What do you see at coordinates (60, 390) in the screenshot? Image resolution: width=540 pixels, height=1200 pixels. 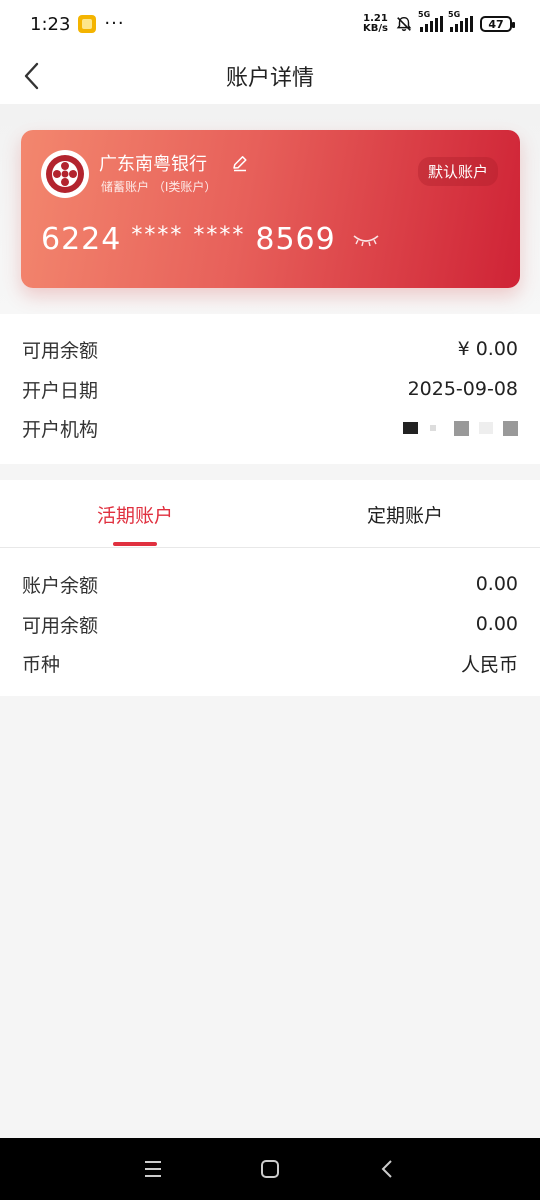 I see `open-date-label: 开户日期` at bounding box center [60, 390].